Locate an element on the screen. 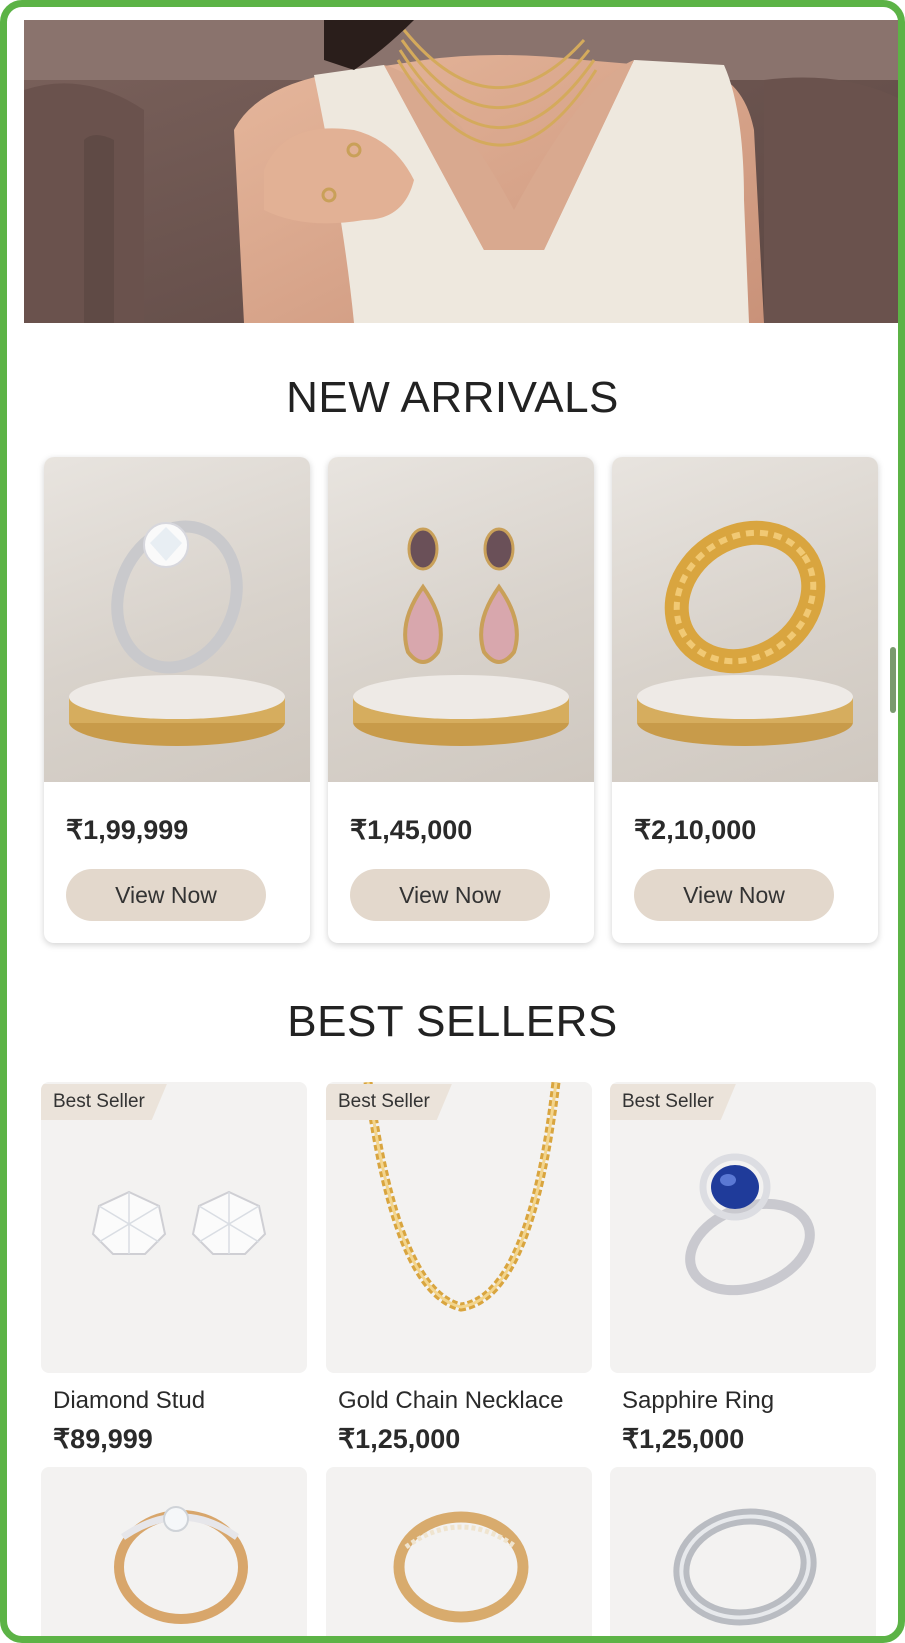 Image resolution: width=905 pixels, height=1643 pixels. product-price: ₹1,45,000 is located at coordinates (411, 830).